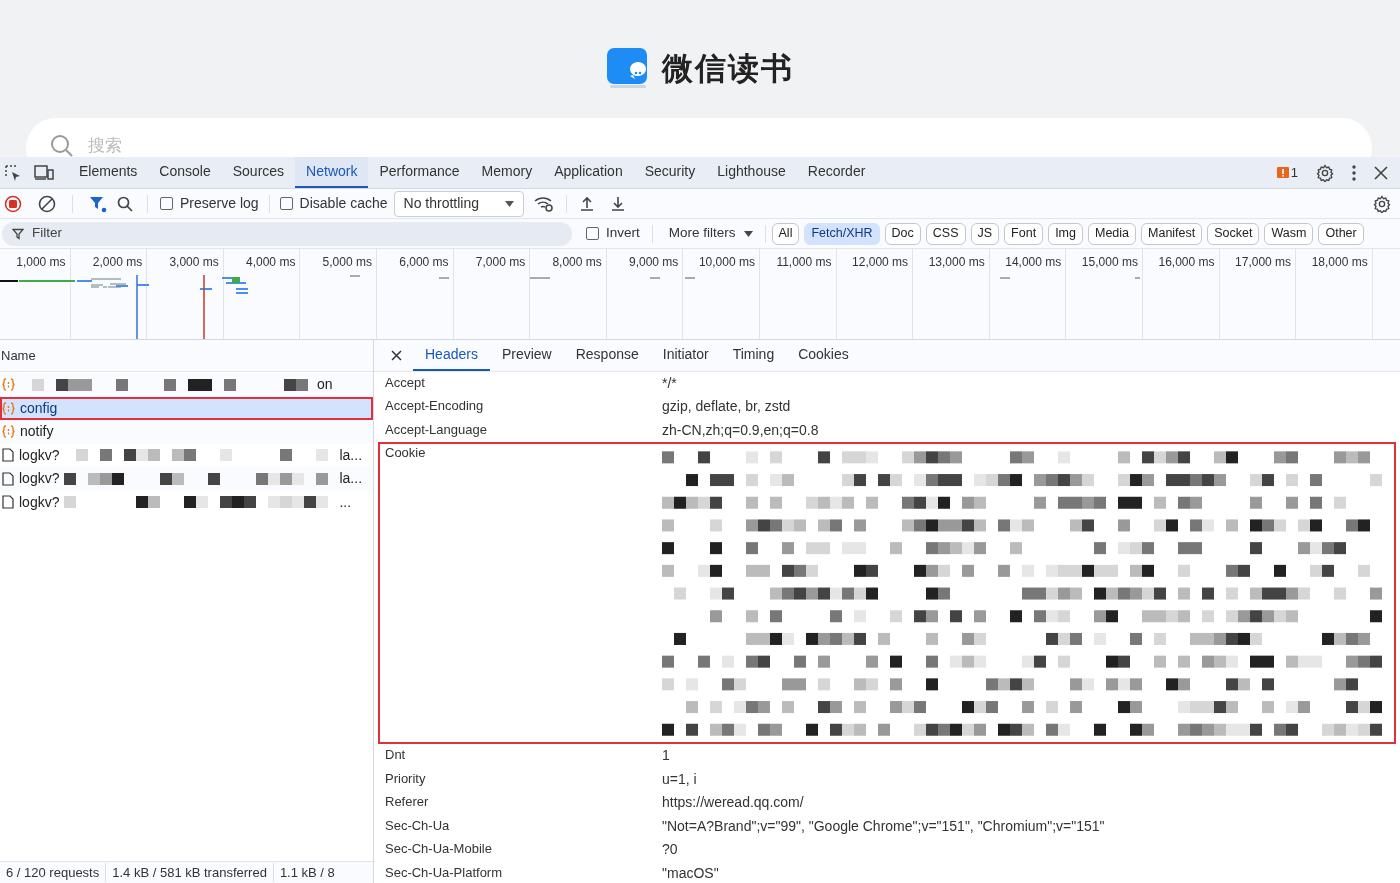  Describe the element at coordinates (209, 203) in the screenshot. I see `preserve-log-checkbox: Preserve log` at that location.